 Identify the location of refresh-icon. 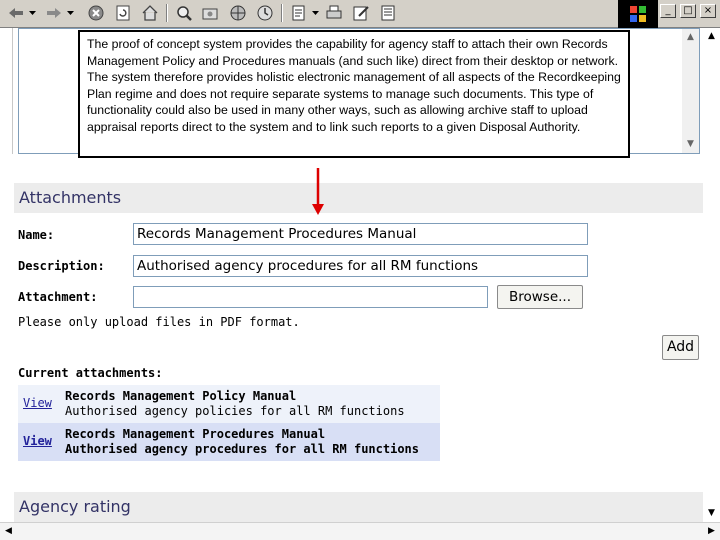
(123, 13).